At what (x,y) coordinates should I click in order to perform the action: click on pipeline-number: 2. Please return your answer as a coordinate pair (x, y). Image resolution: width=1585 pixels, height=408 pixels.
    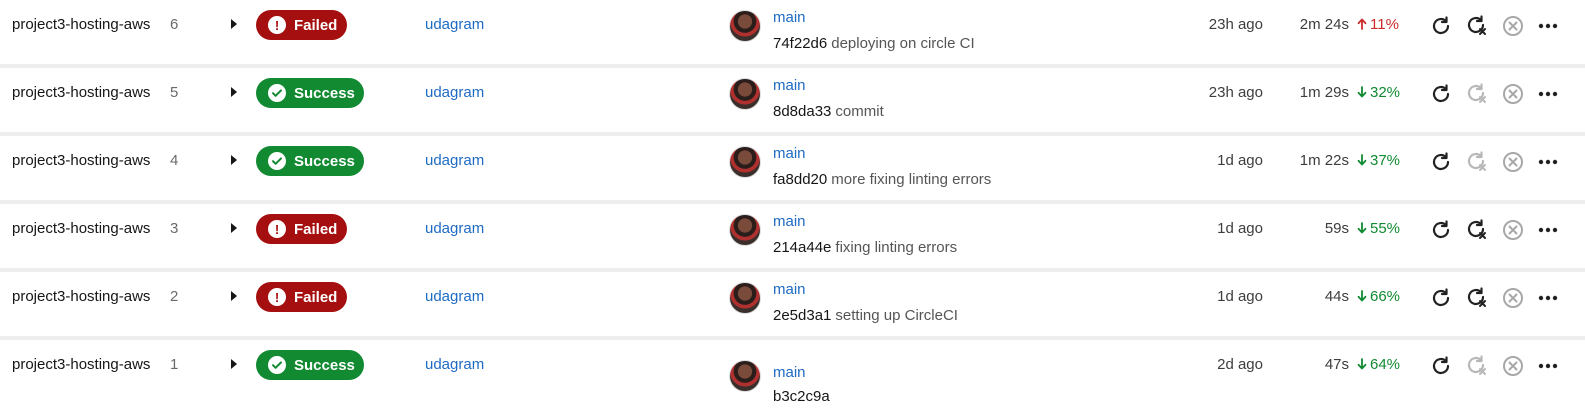
    Looking at the image, I should click on (174, 296).